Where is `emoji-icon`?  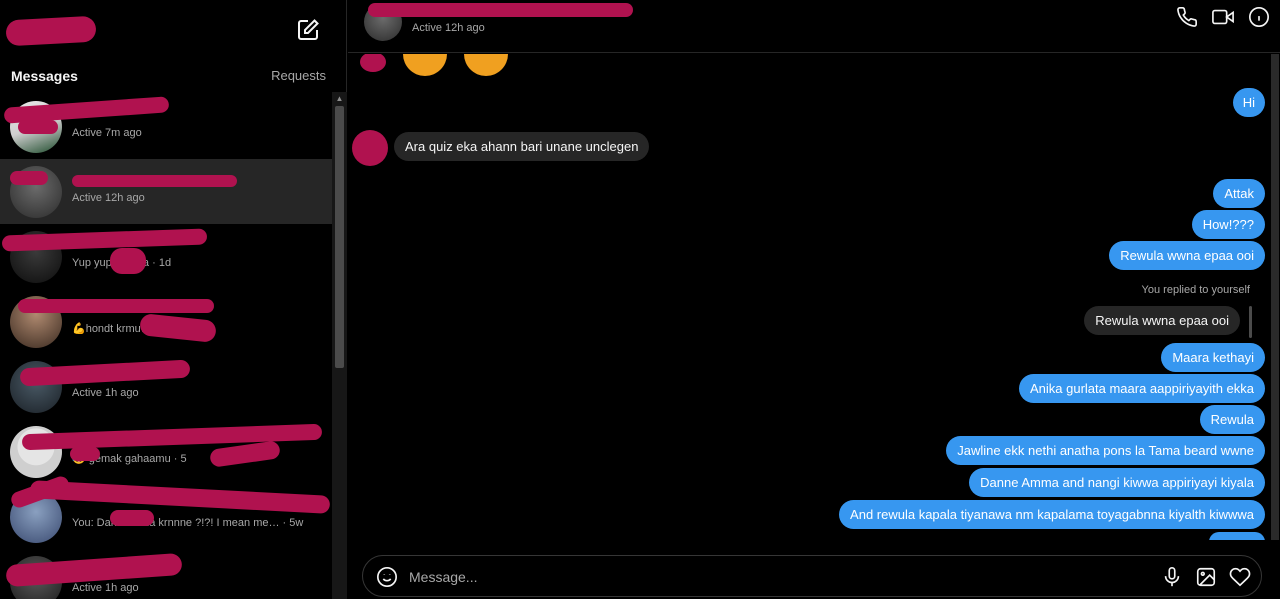
emoji-icon is located at coordinates (387, 577).